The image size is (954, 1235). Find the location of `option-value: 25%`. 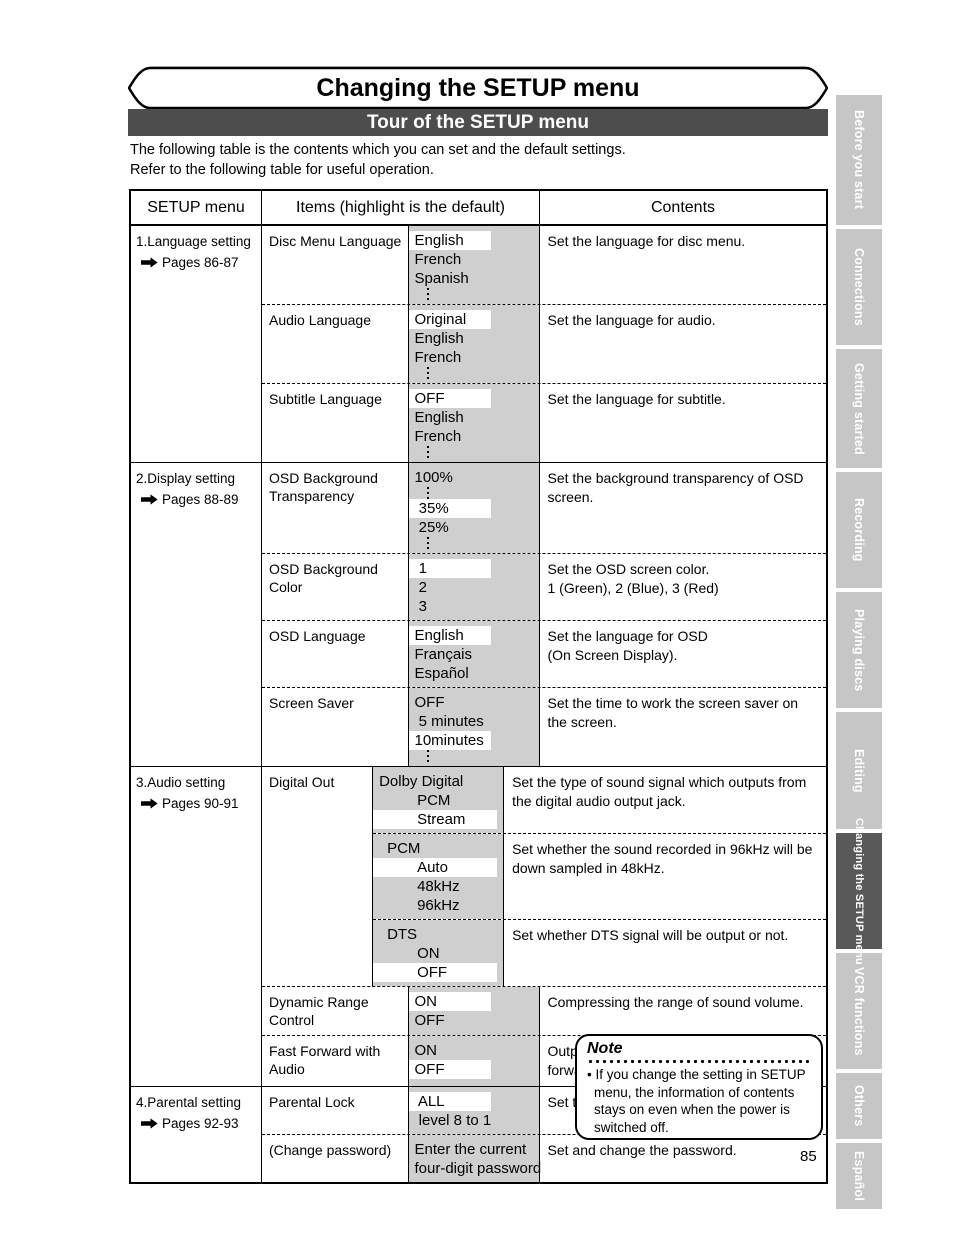

option-value: 25% is located at coordinates (474, 527).